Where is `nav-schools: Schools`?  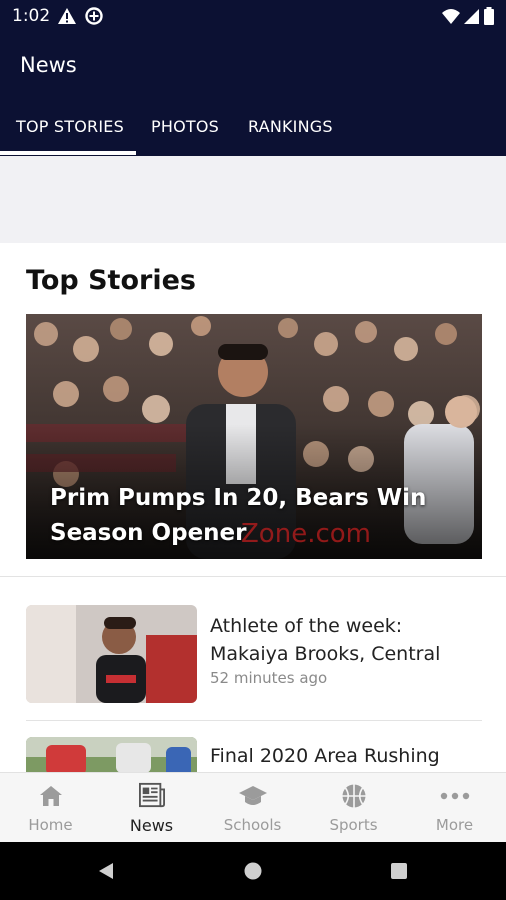
nav-schools: Schools is located at coordinates (252, 808).